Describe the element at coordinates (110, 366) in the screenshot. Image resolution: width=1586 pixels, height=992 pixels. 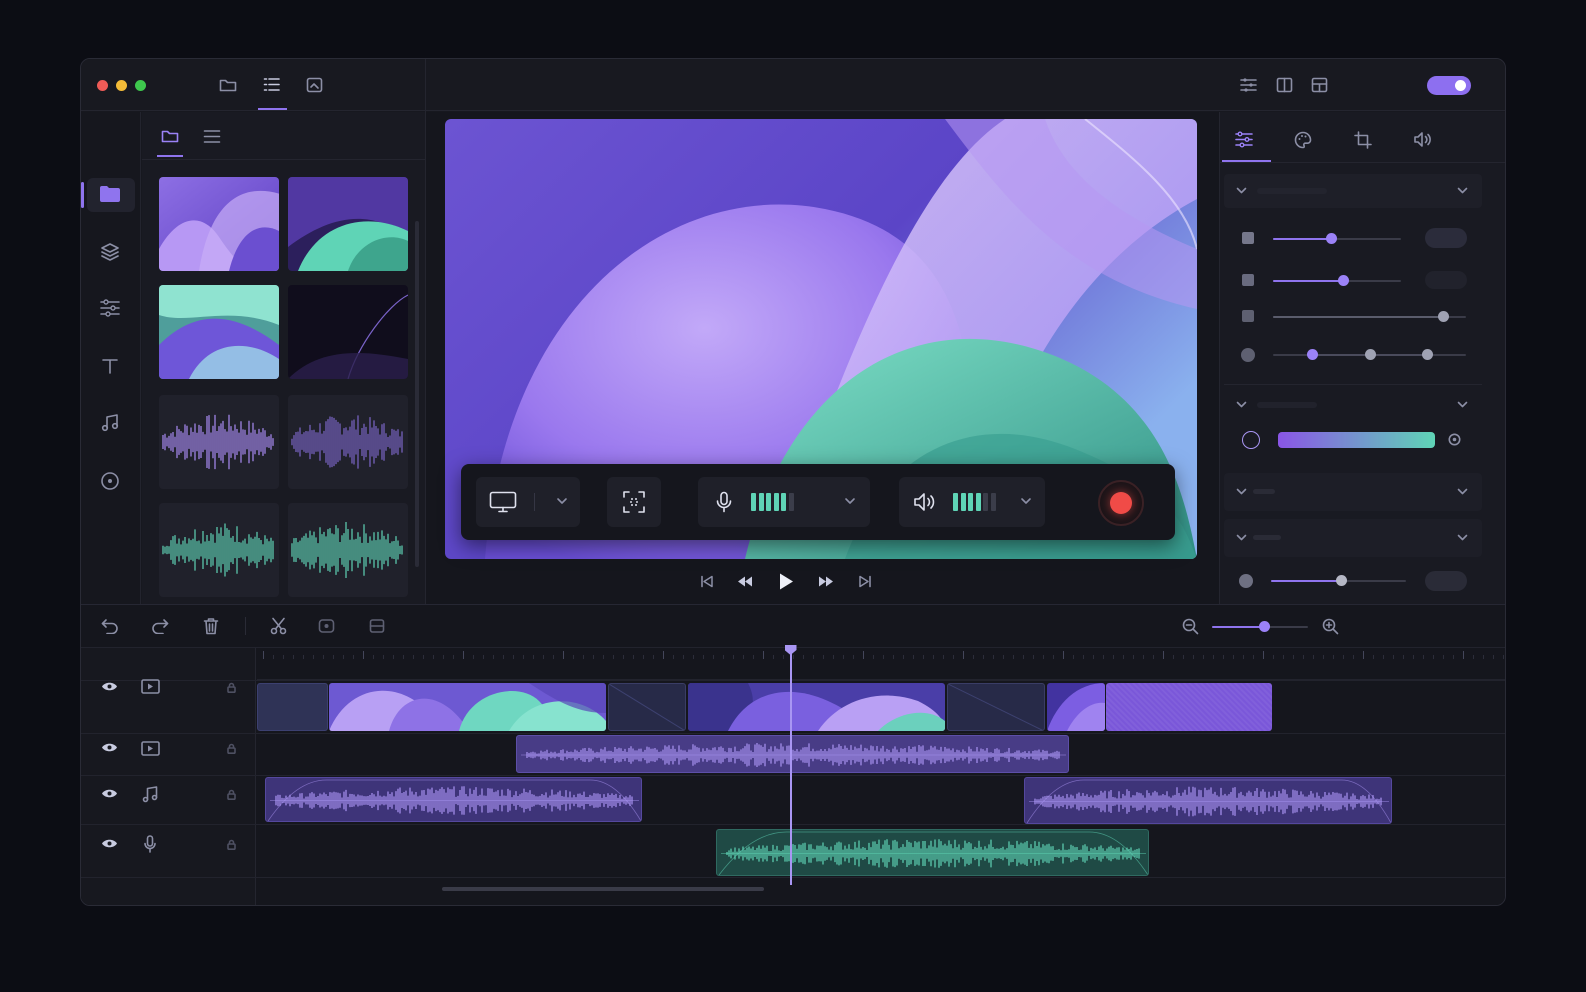
I see `text-icon` at that location.